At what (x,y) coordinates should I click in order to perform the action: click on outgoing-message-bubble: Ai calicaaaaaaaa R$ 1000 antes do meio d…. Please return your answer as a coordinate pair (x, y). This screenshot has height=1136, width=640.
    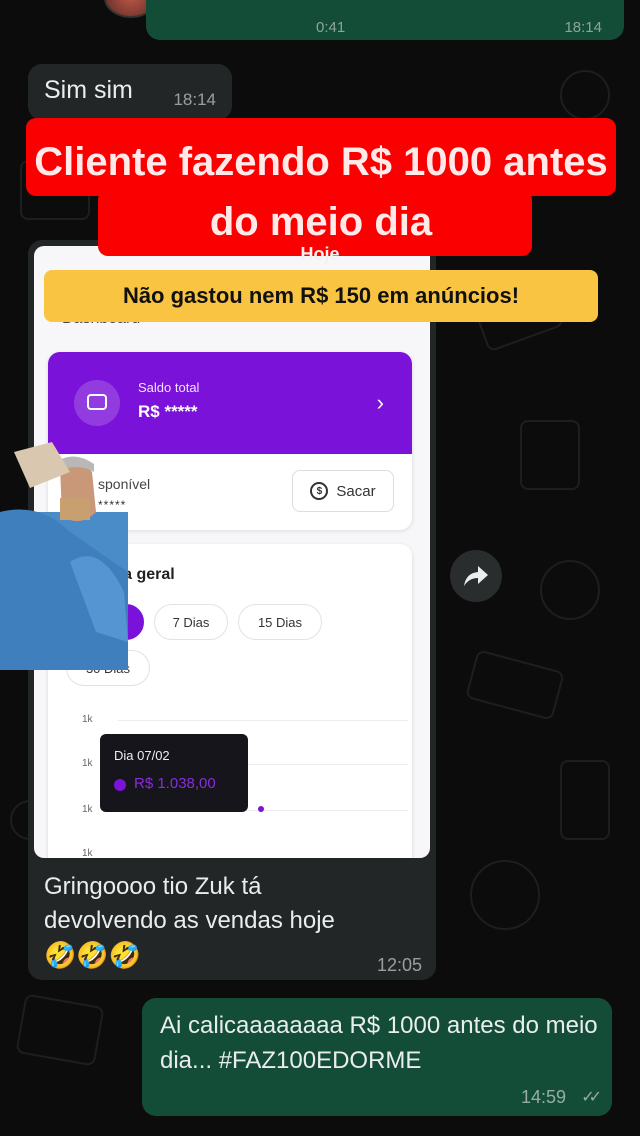
    Looking at the image, I should click on (377, 1057).